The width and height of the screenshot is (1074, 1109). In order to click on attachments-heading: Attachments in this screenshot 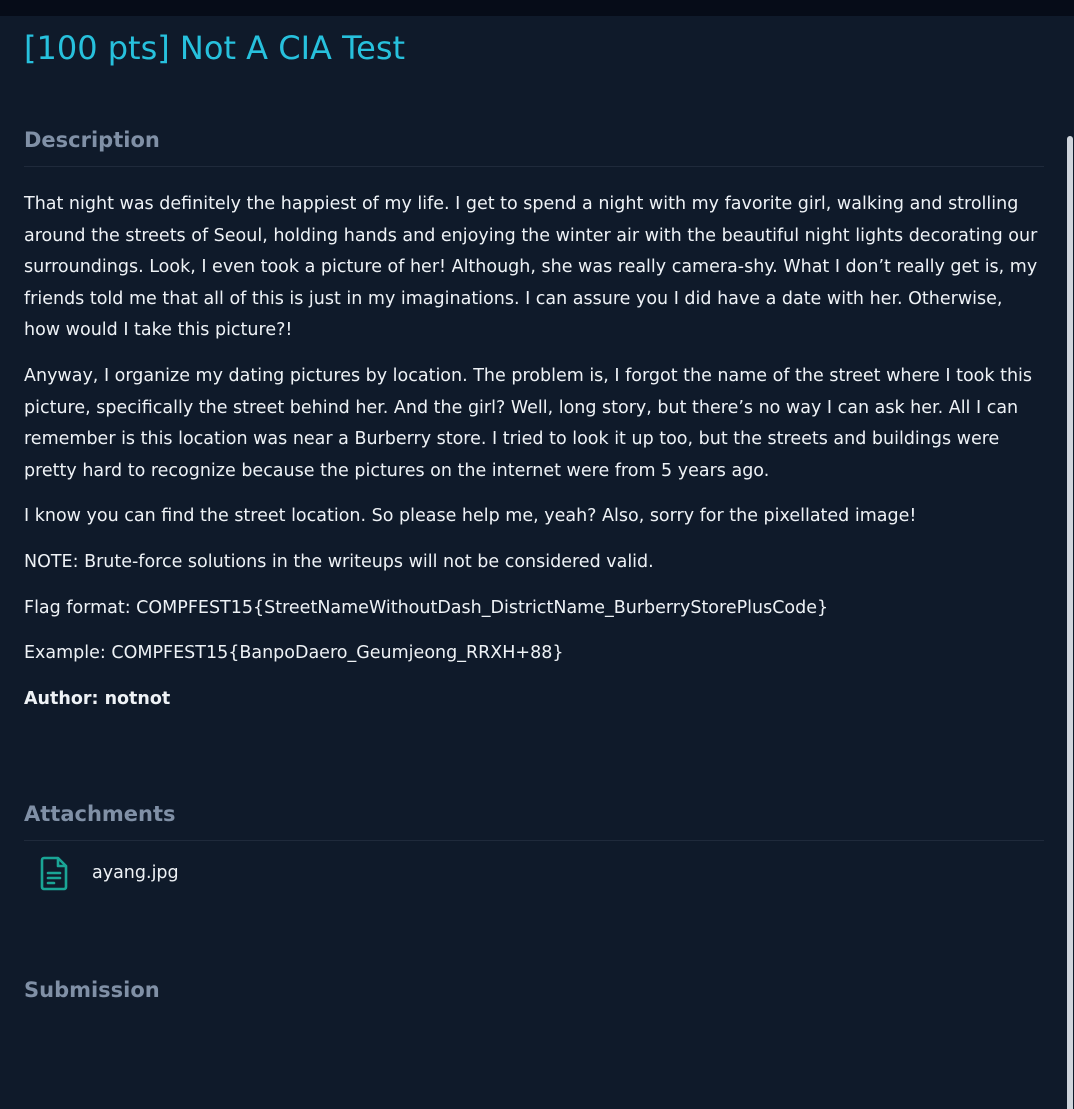, I will do `click(534, 821)`.